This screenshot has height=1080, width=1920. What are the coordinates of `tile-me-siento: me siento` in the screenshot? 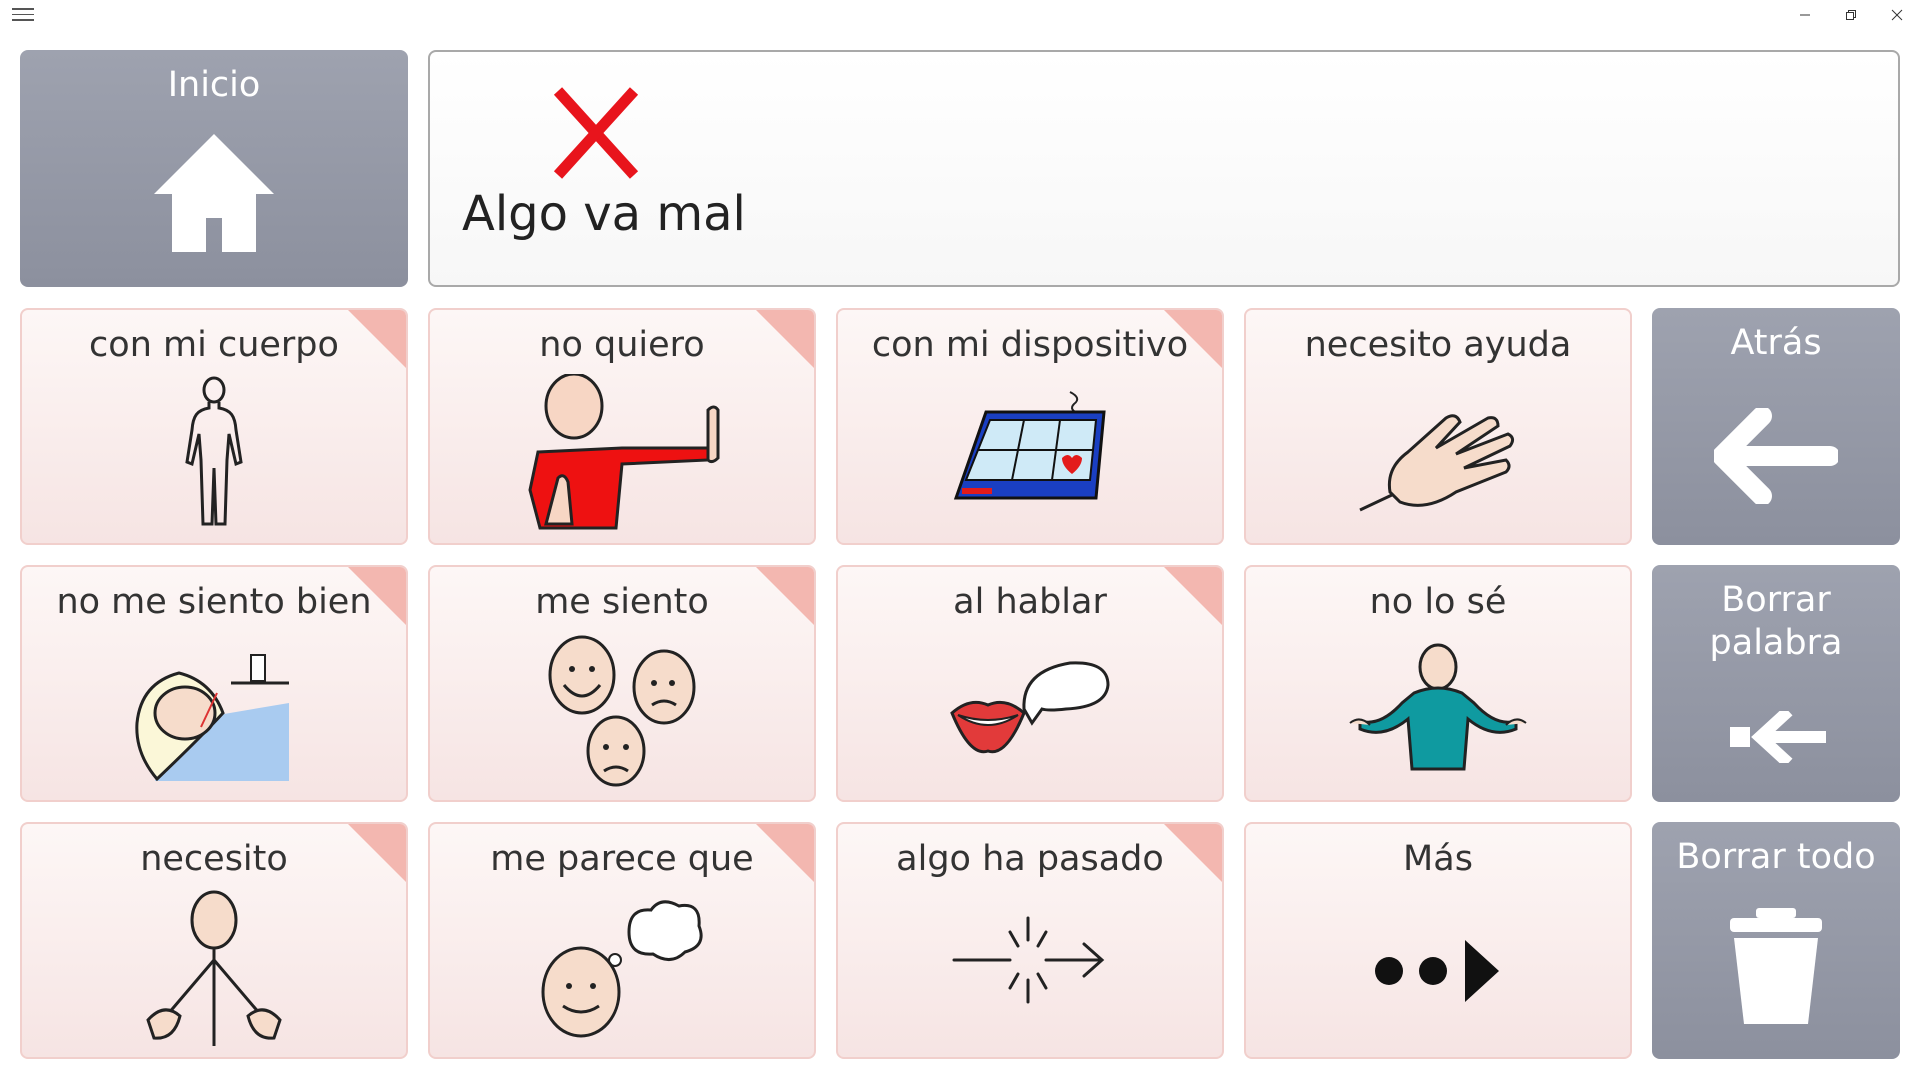 It's located at (622, 683).